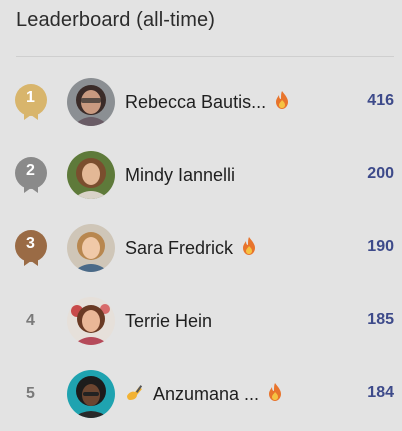 This screenshot has width=402, height=431. I want to click on player-score: 185, so click(380, 319).